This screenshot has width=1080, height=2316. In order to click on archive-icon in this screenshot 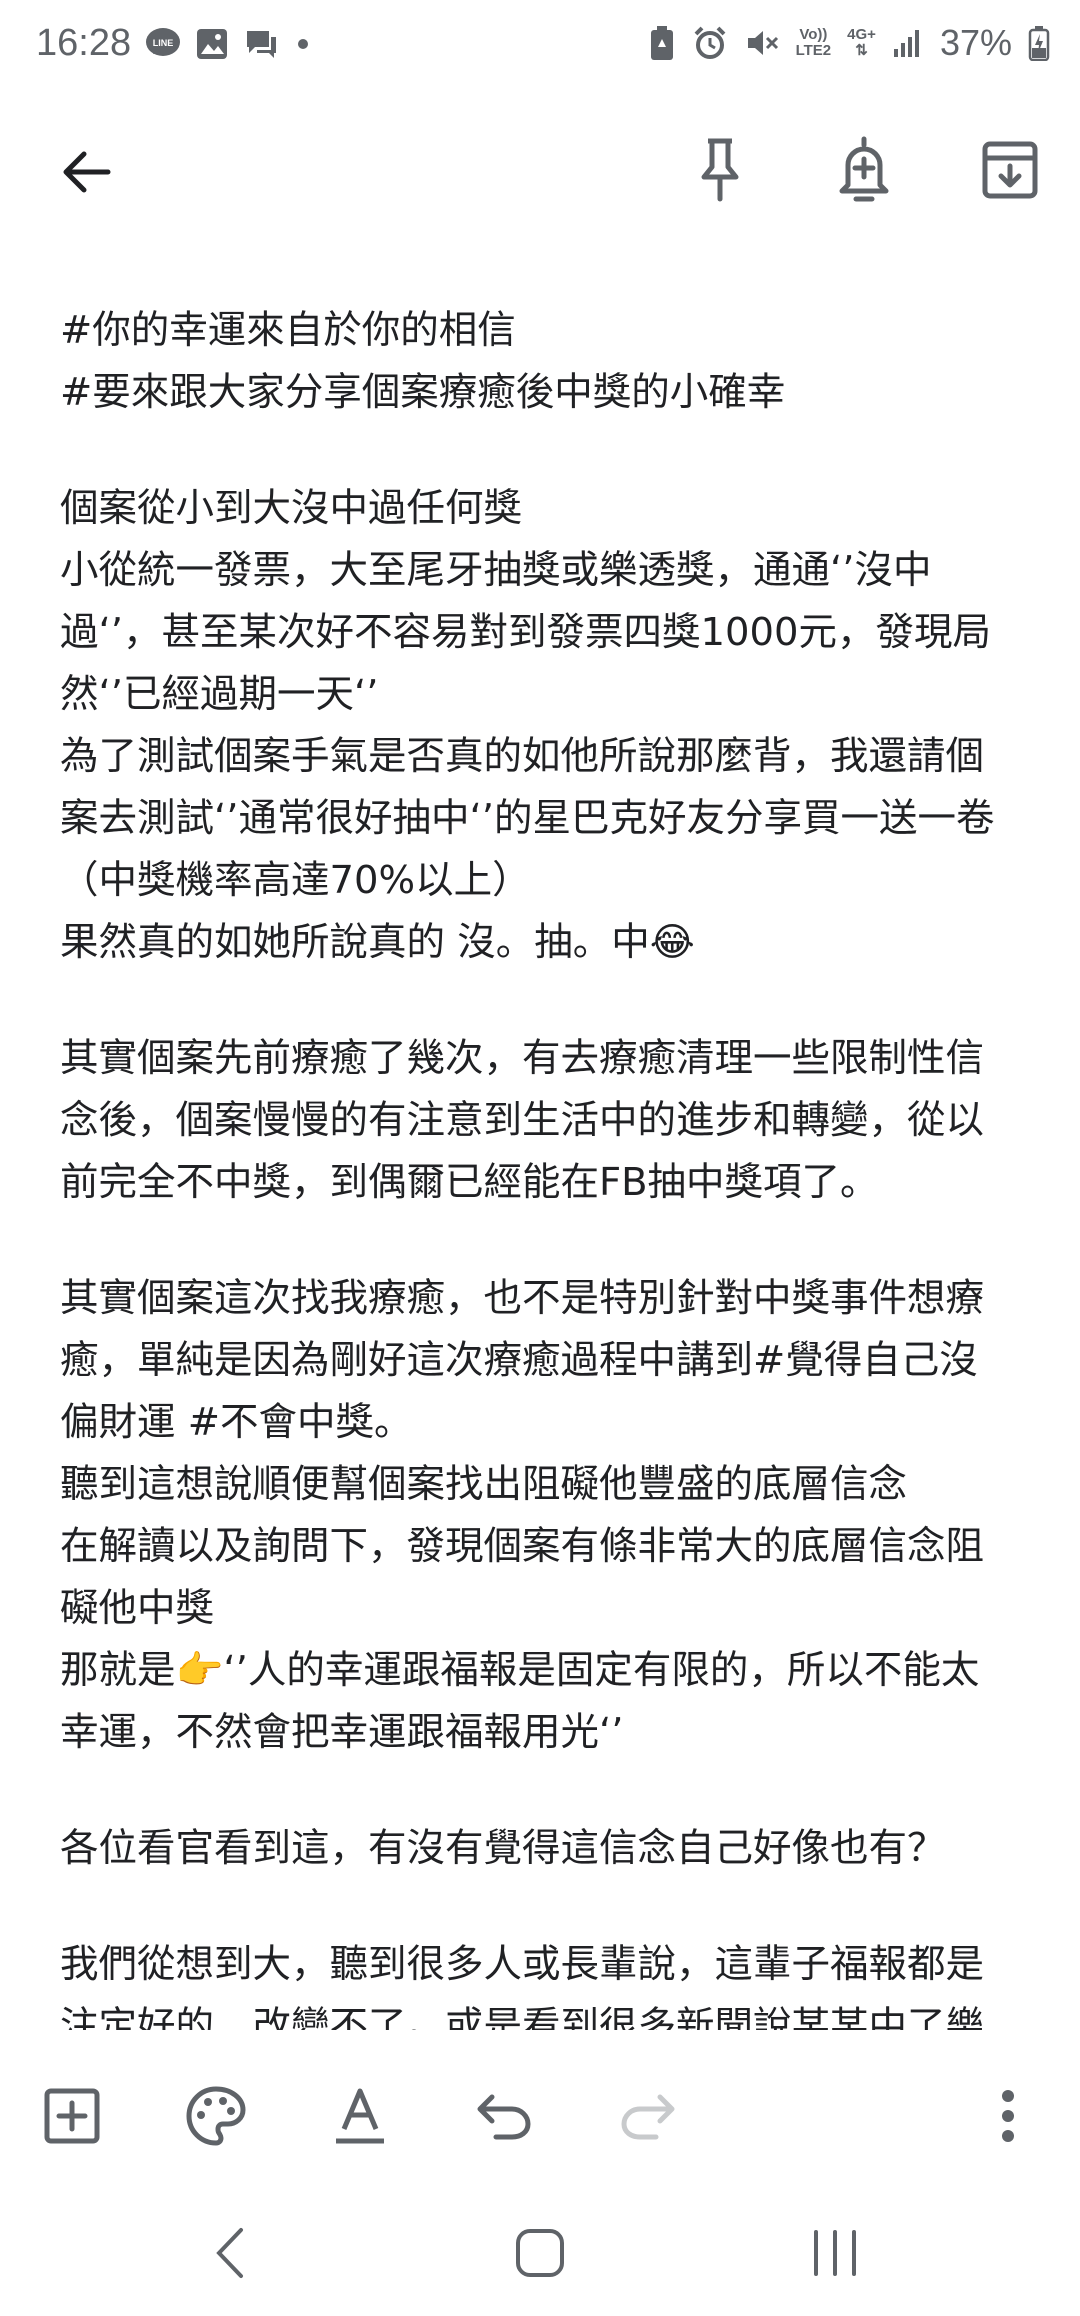, I will do `click(1010, 170)`.